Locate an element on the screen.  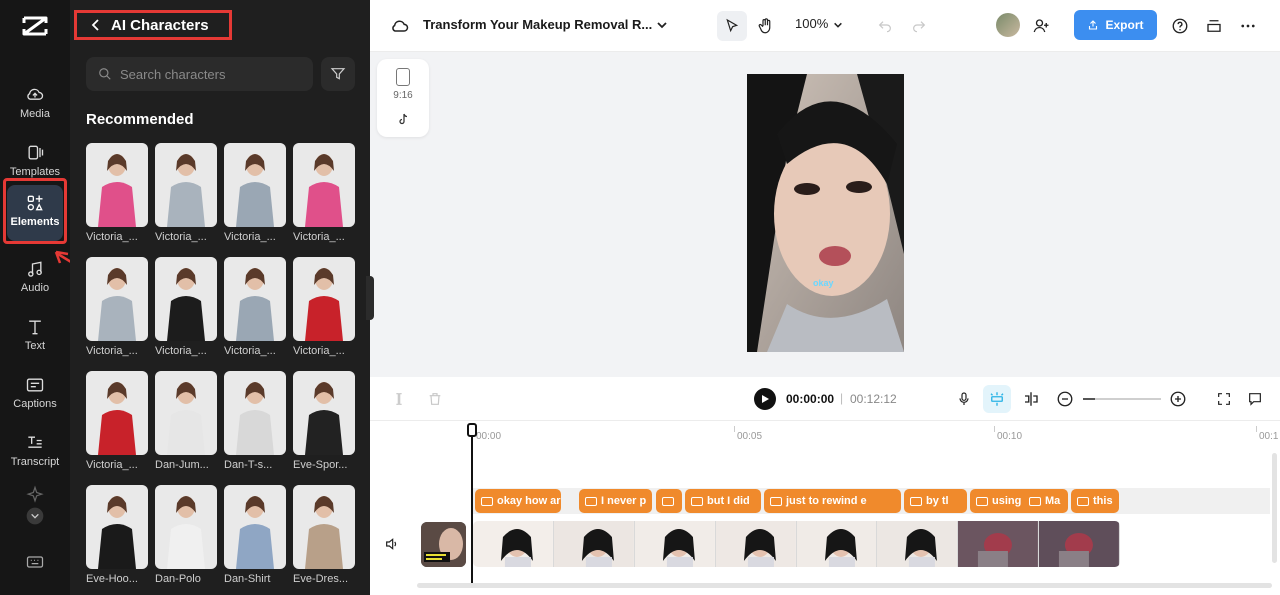
chevron-down-icon is located at coordinates (838, 25).